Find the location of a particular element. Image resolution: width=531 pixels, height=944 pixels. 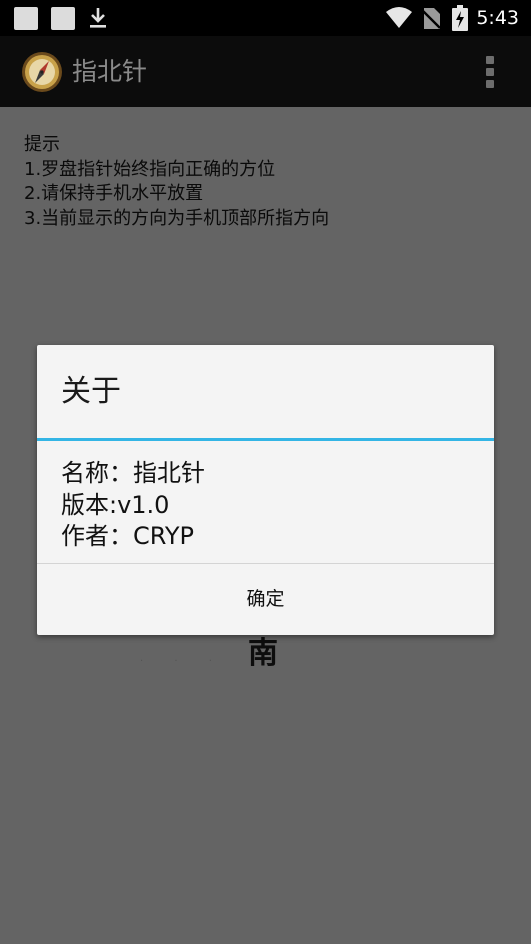

wifi-icon is located at coordinates (399, 17).